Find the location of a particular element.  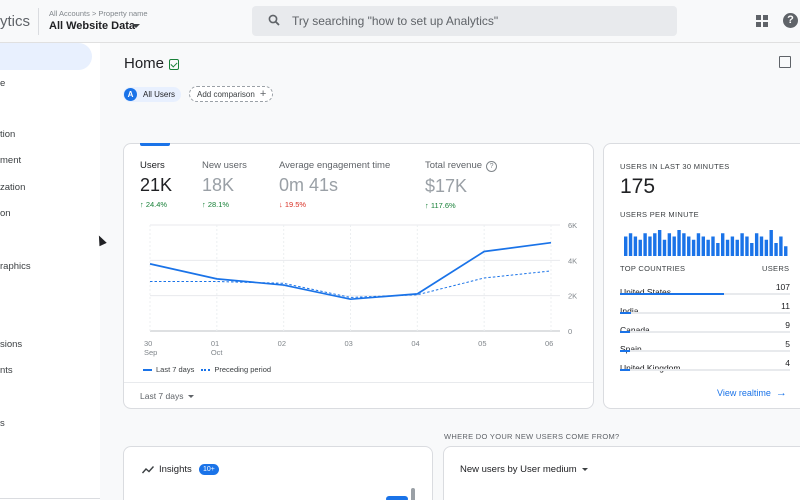

sidebar-item-events: nts is located at coordinates (6, 370).